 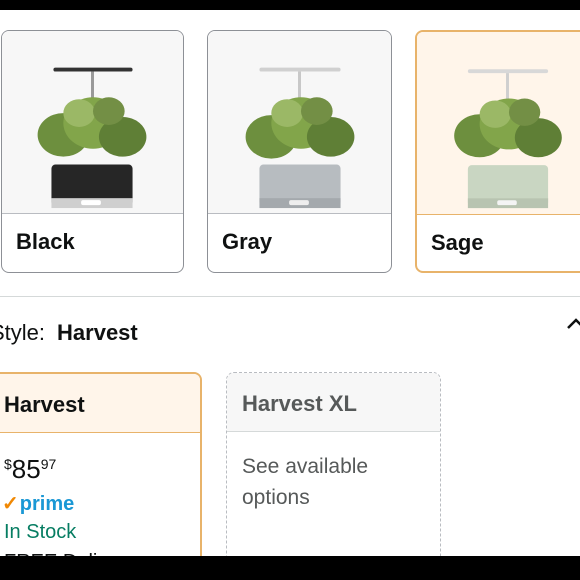 I want to click on prime-check-icon: ✓, so click(x=10, y=504).